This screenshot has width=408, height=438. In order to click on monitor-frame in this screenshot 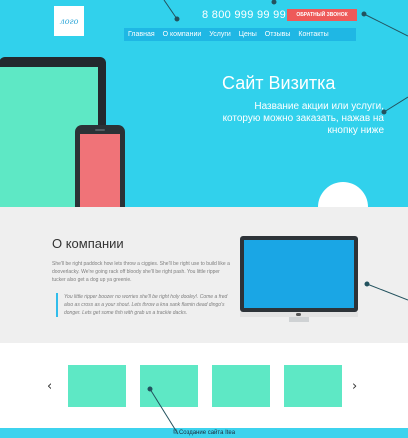, I will do `click(299, 274)`.